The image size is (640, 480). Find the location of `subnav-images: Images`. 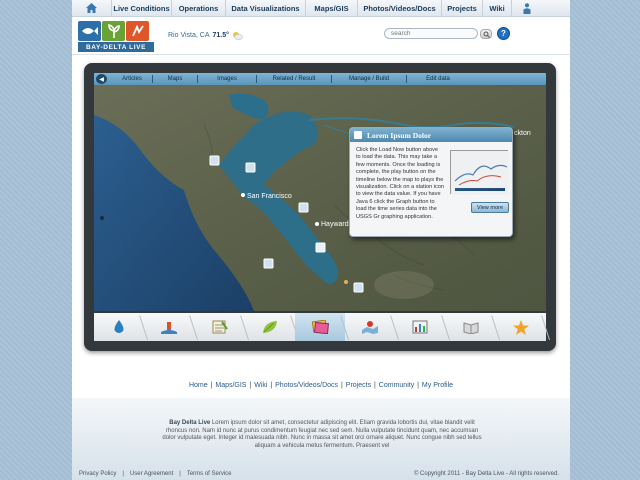

subnav-images: Images is located at coordinates (227, 79).